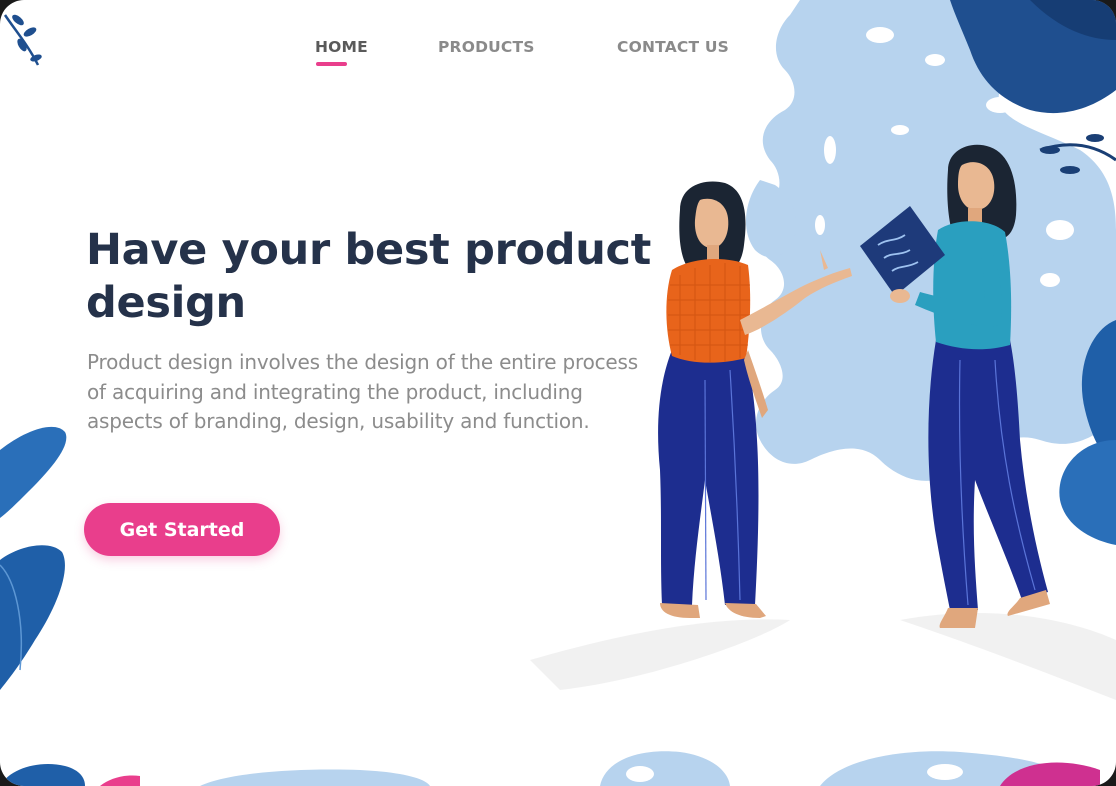 This screenshot has height=786, width=1116. What do you see at coordinates (341, 47) in the screenshot?
I see `nav-home: HOME` at bounding box center [341, 47].